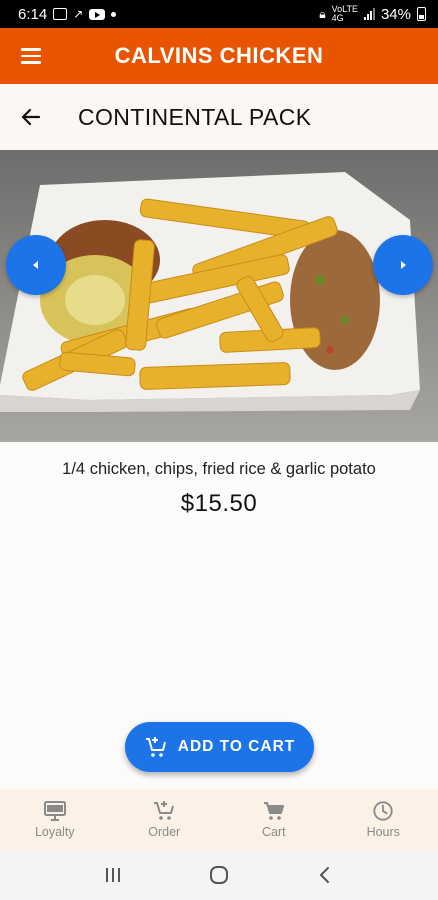 Image resolution: width=438 pixels, height=900 pixels. What do you see at coordinates (54, 832) in the screenshot?
I see `nav-label-loyalty: Loyalty` at bounding box center [54, 832].